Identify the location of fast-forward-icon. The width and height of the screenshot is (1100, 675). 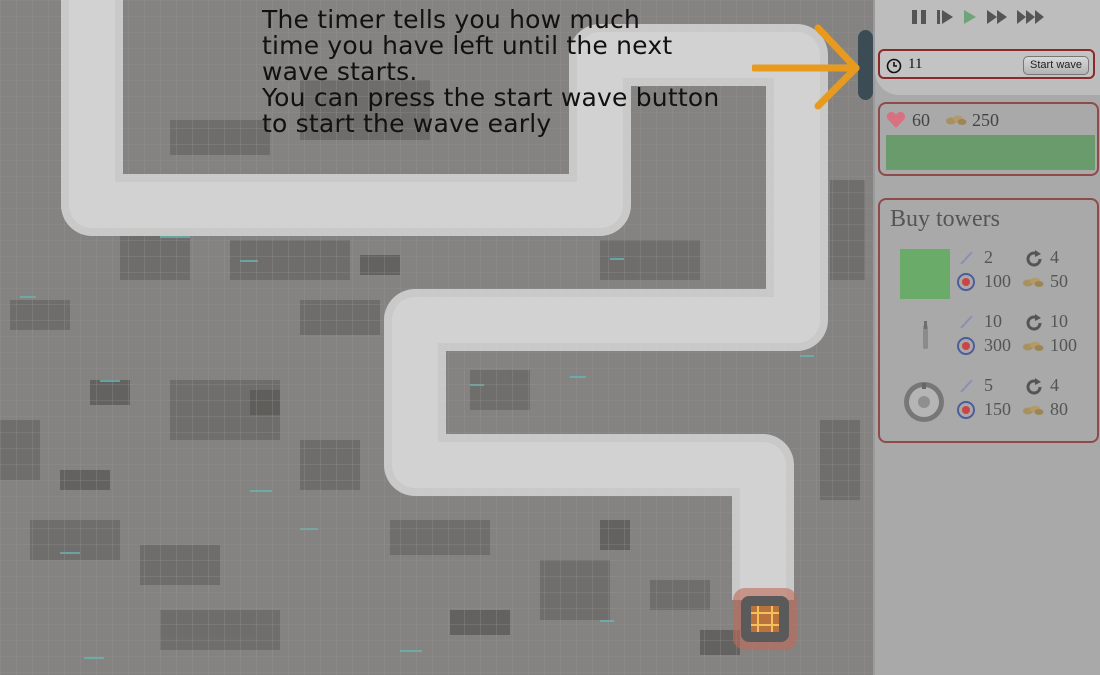
(997, 17).